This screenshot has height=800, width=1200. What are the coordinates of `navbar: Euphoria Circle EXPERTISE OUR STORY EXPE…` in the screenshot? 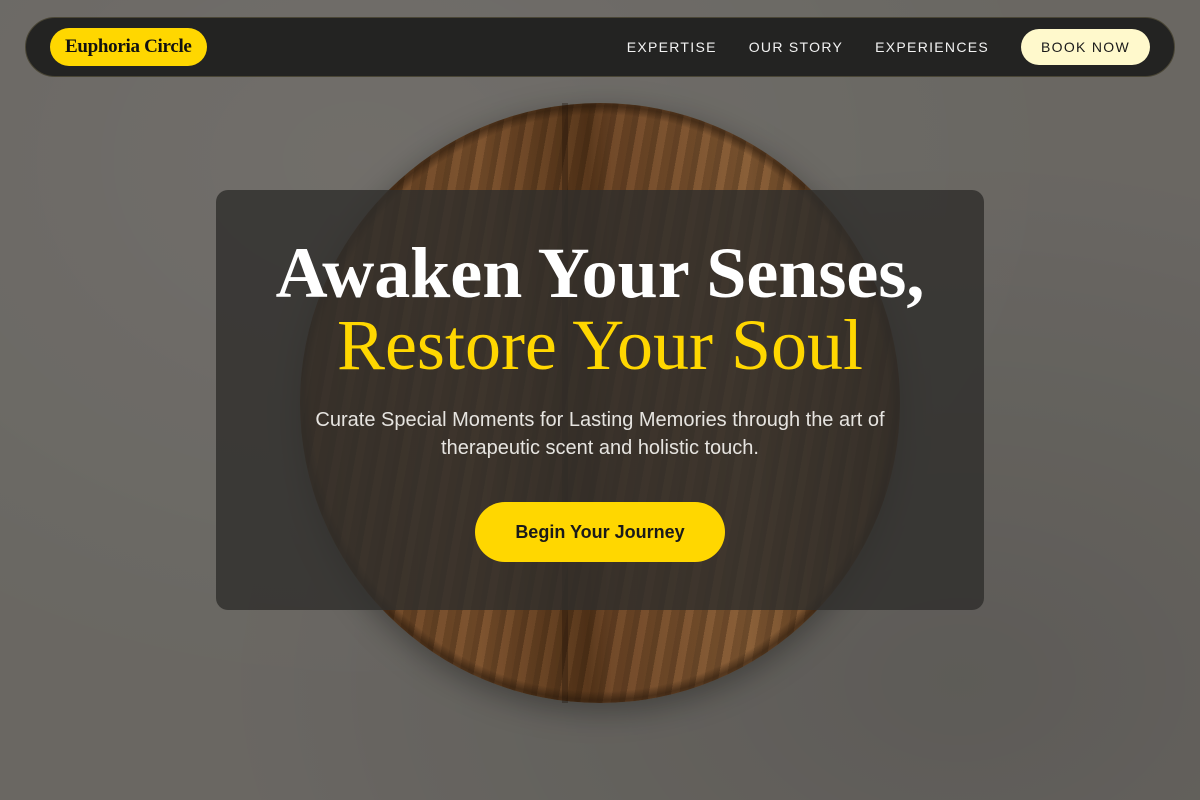 It's located at (600, 47).